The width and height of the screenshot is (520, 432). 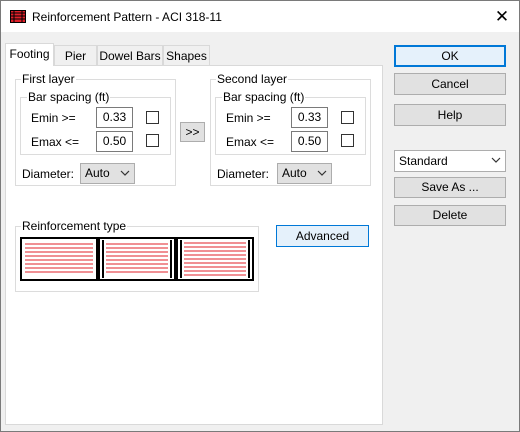 I want to click on first-layer-spacing-legend: Bar spacing (ft), so click(x=69, y=97).